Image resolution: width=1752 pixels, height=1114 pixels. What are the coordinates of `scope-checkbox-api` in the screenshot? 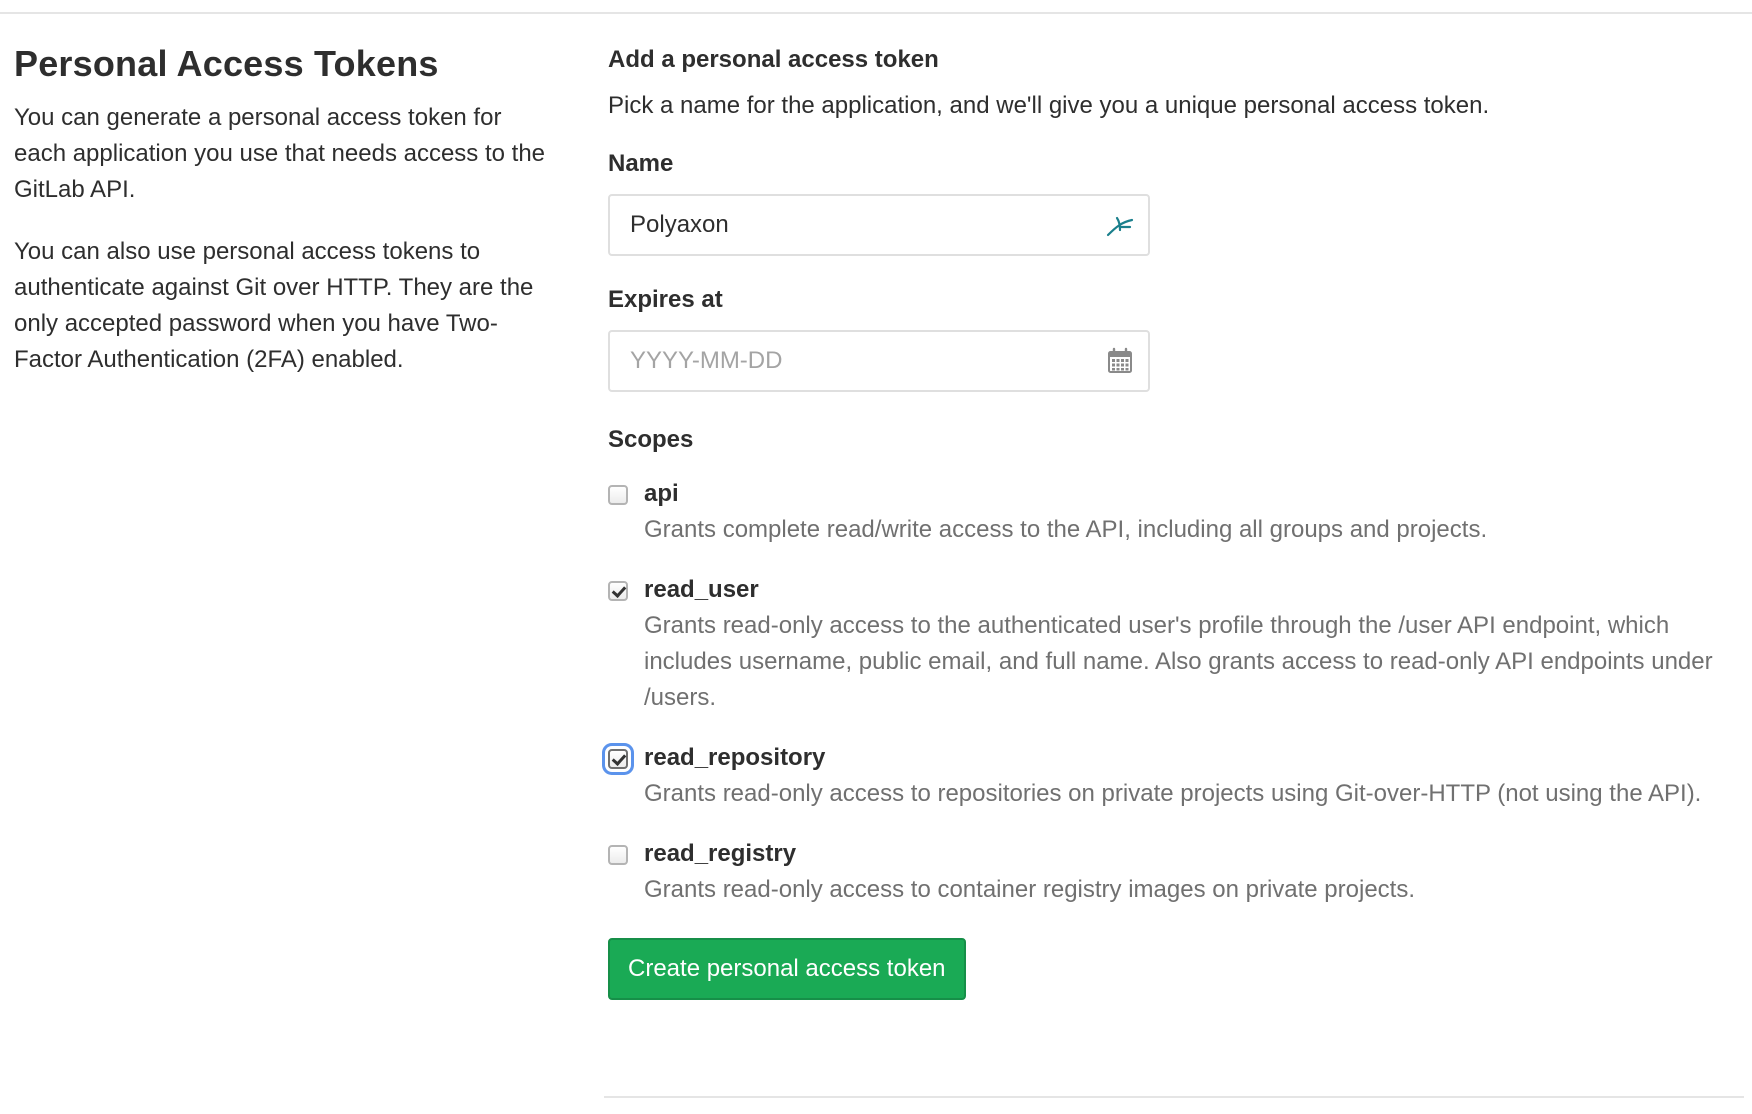 It's located at (618, 495).